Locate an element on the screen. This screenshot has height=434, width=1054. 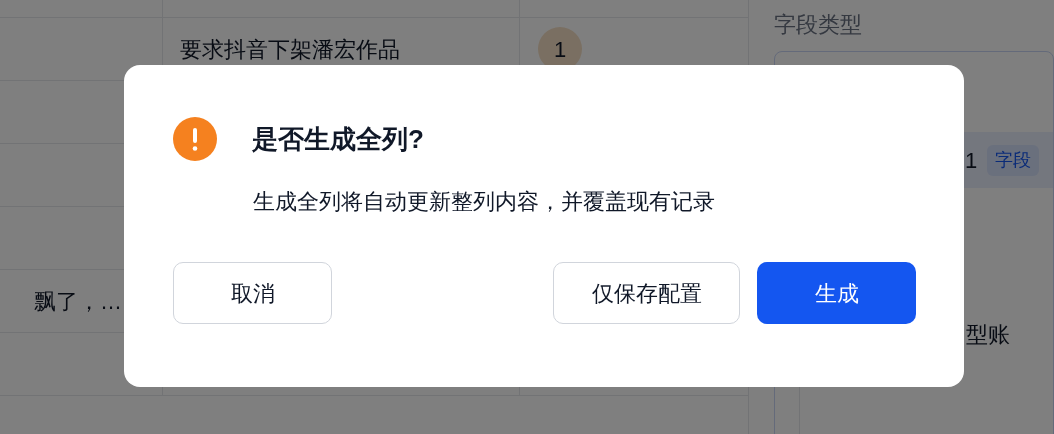
tag: 字段 is located at coordinates (1013, 160).